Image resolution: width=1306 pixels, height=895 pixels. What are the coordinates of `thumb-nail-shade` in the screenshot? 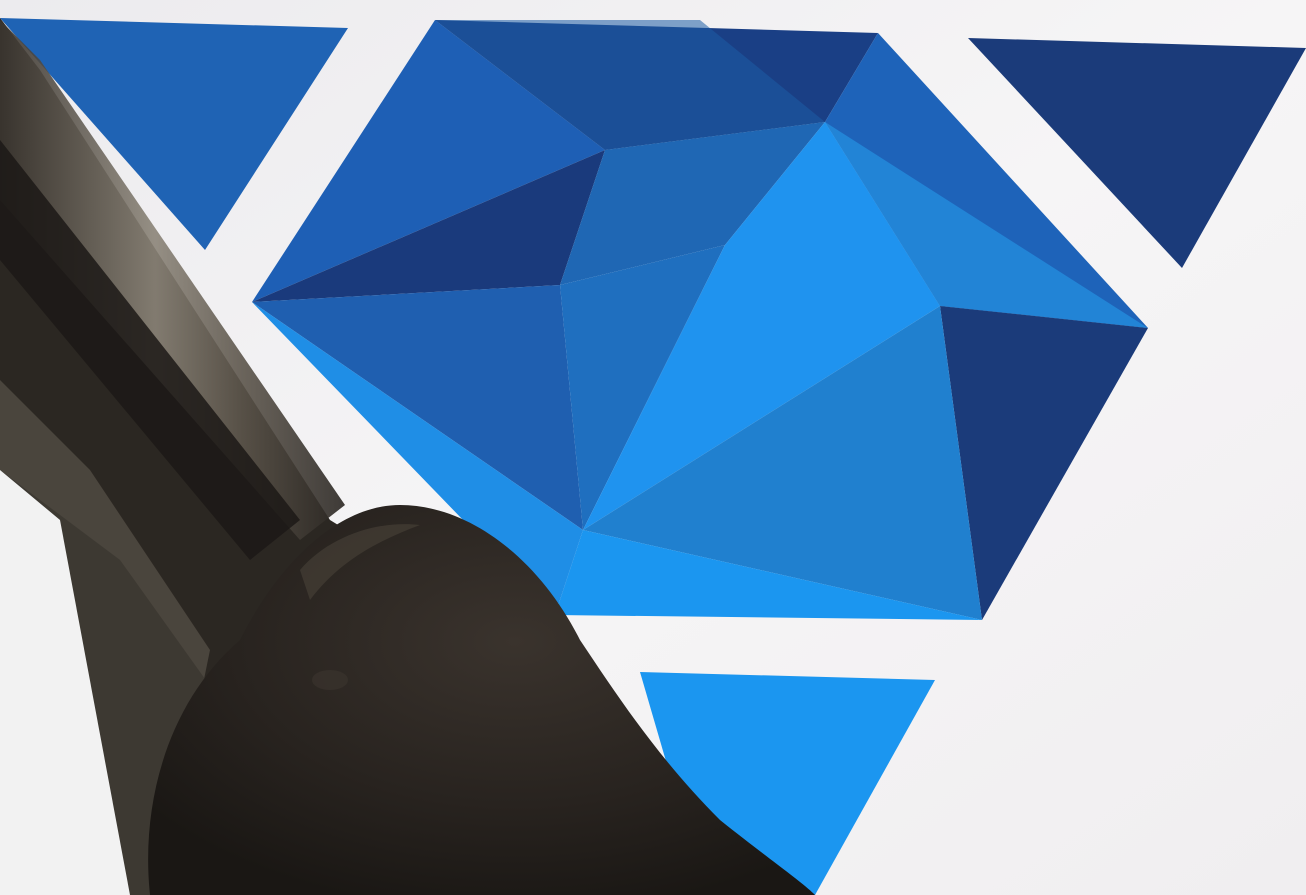 It's located at (330, 680).